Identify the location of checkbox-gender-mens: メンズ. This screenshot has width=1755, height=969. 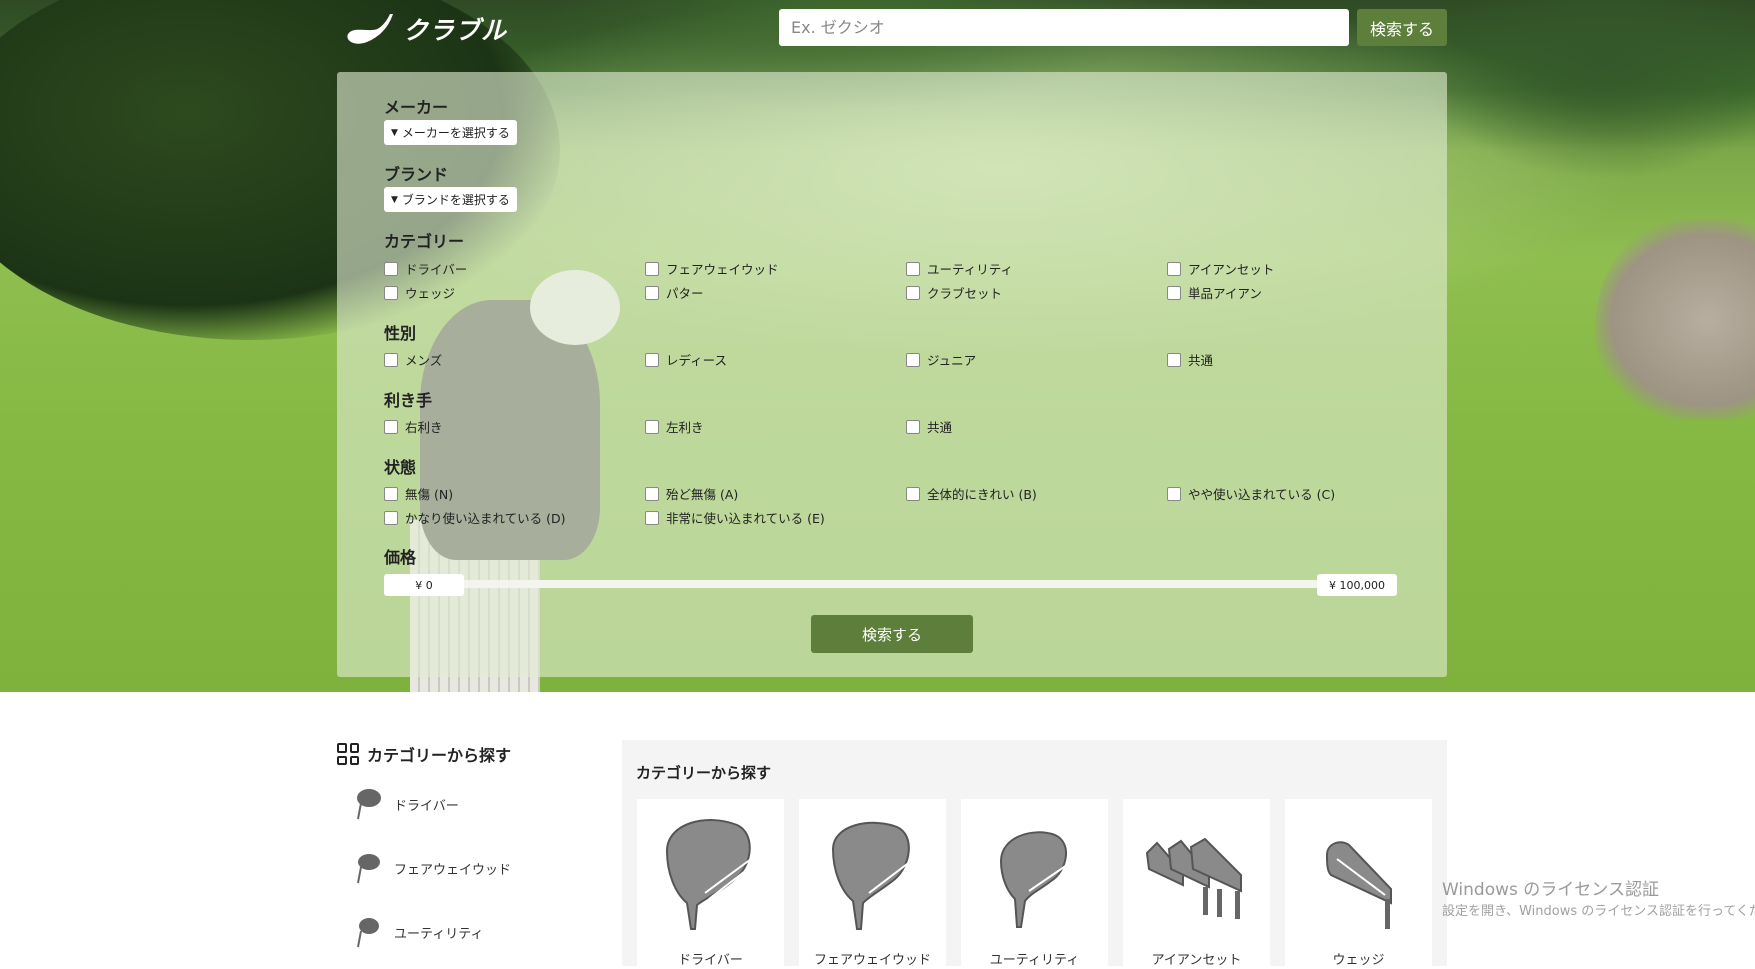
(413, 359).